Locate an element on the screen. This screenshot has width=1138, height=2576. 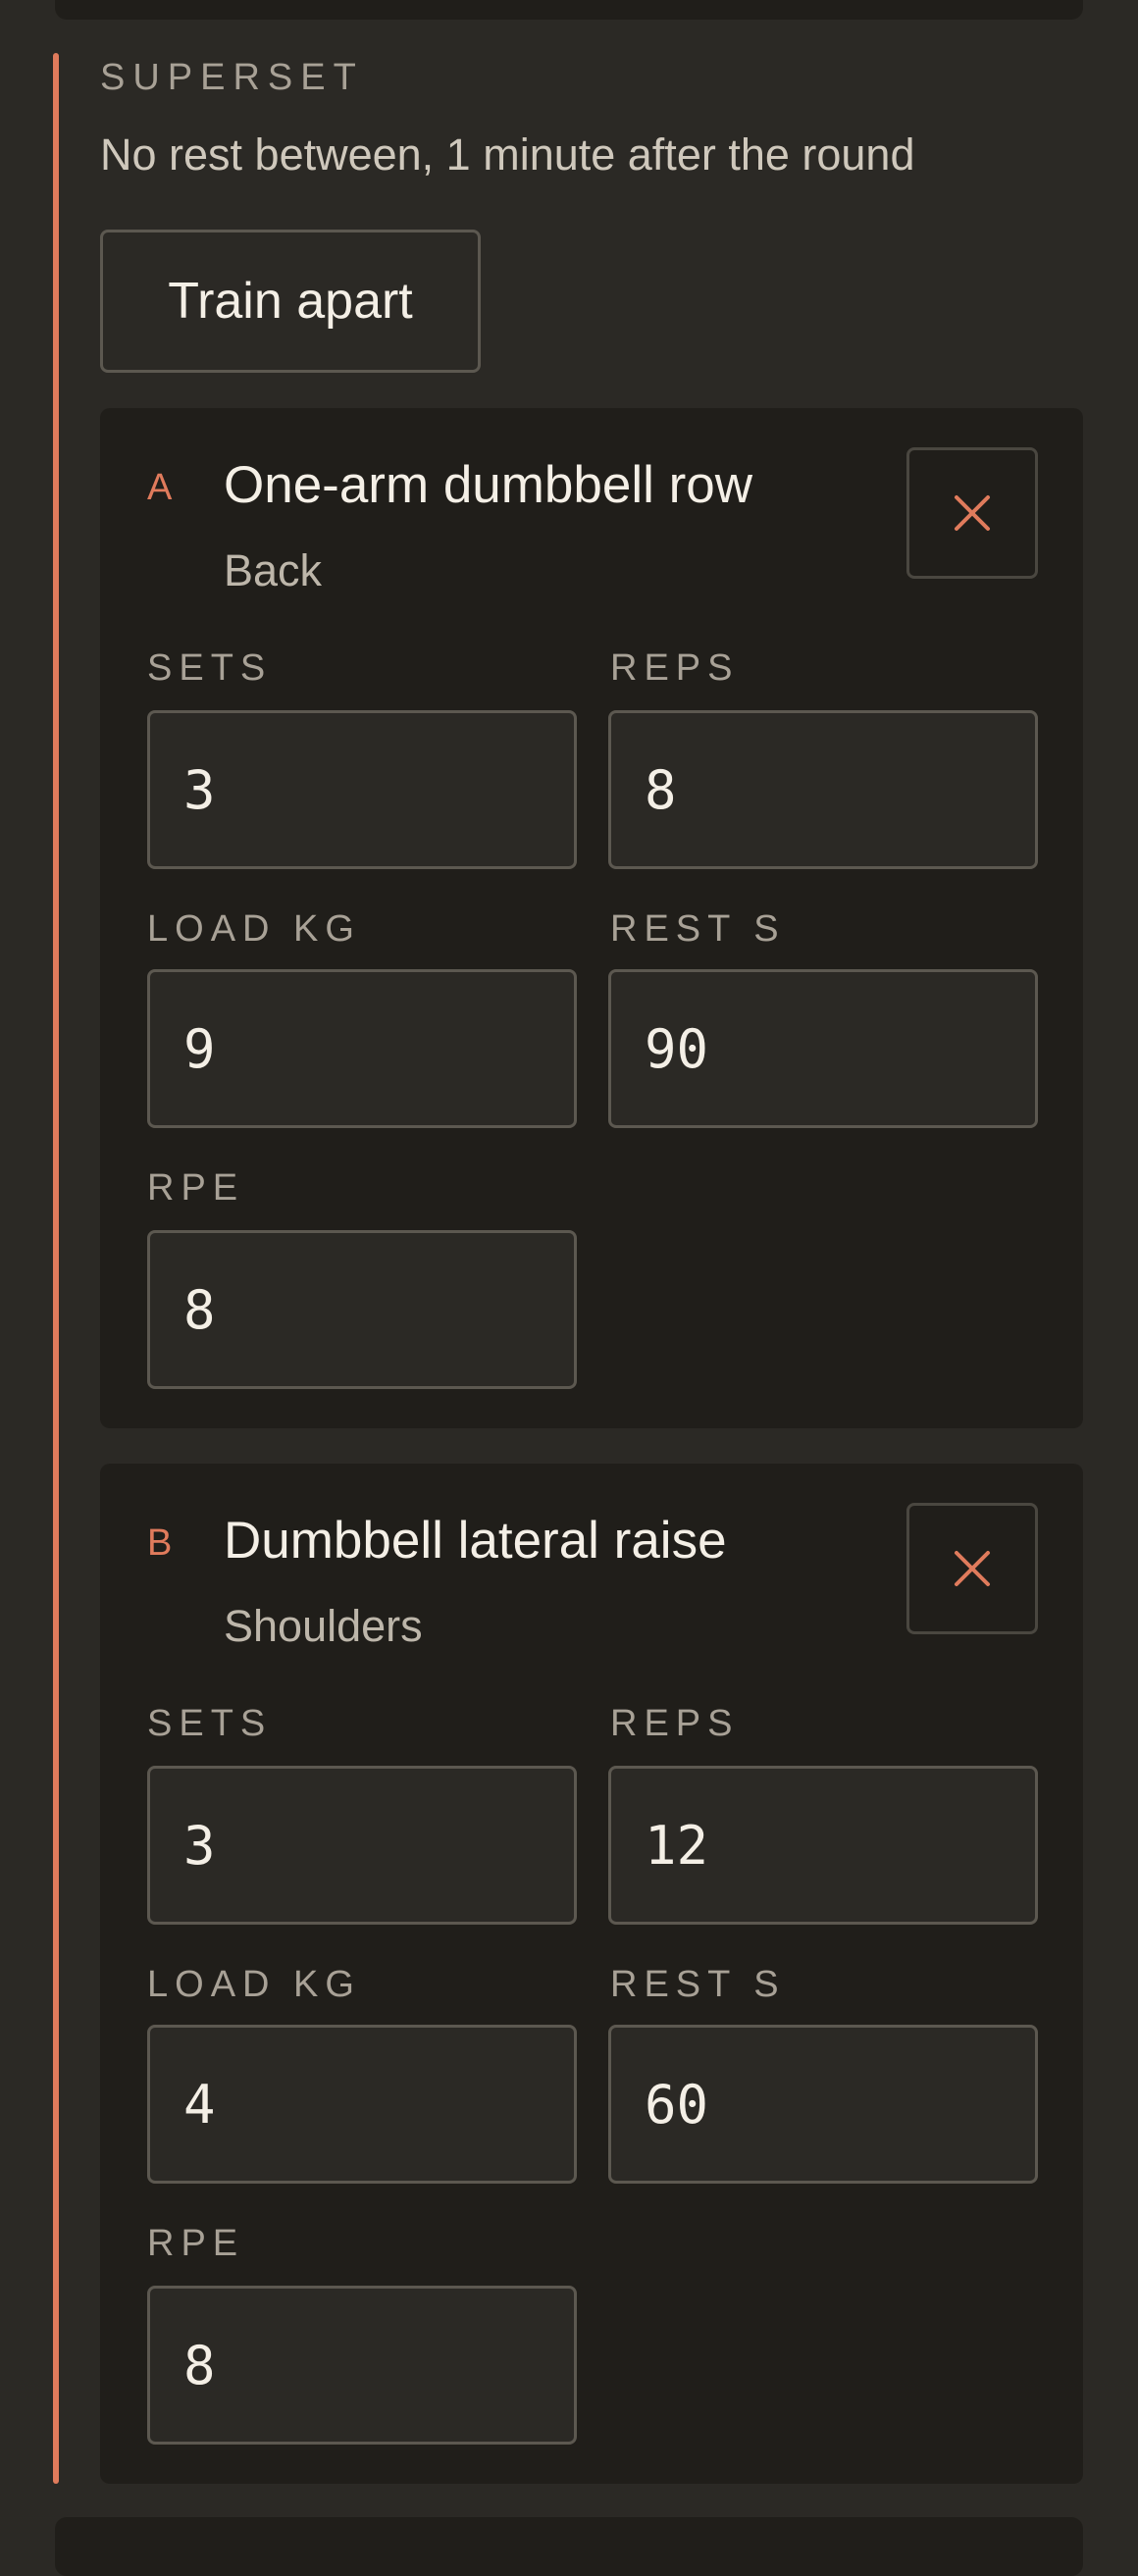
load-input: 9 is located at coordinates (362, 1048).